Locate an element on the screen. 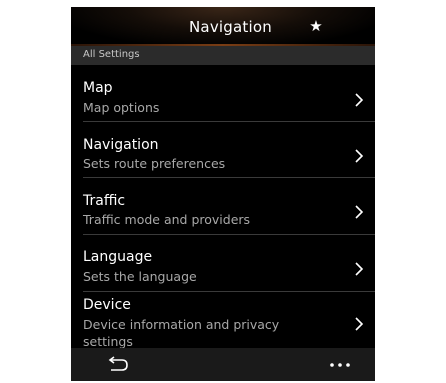 The image size is (446, 383). page-title: Navigation is located at coordinates (230, 27).